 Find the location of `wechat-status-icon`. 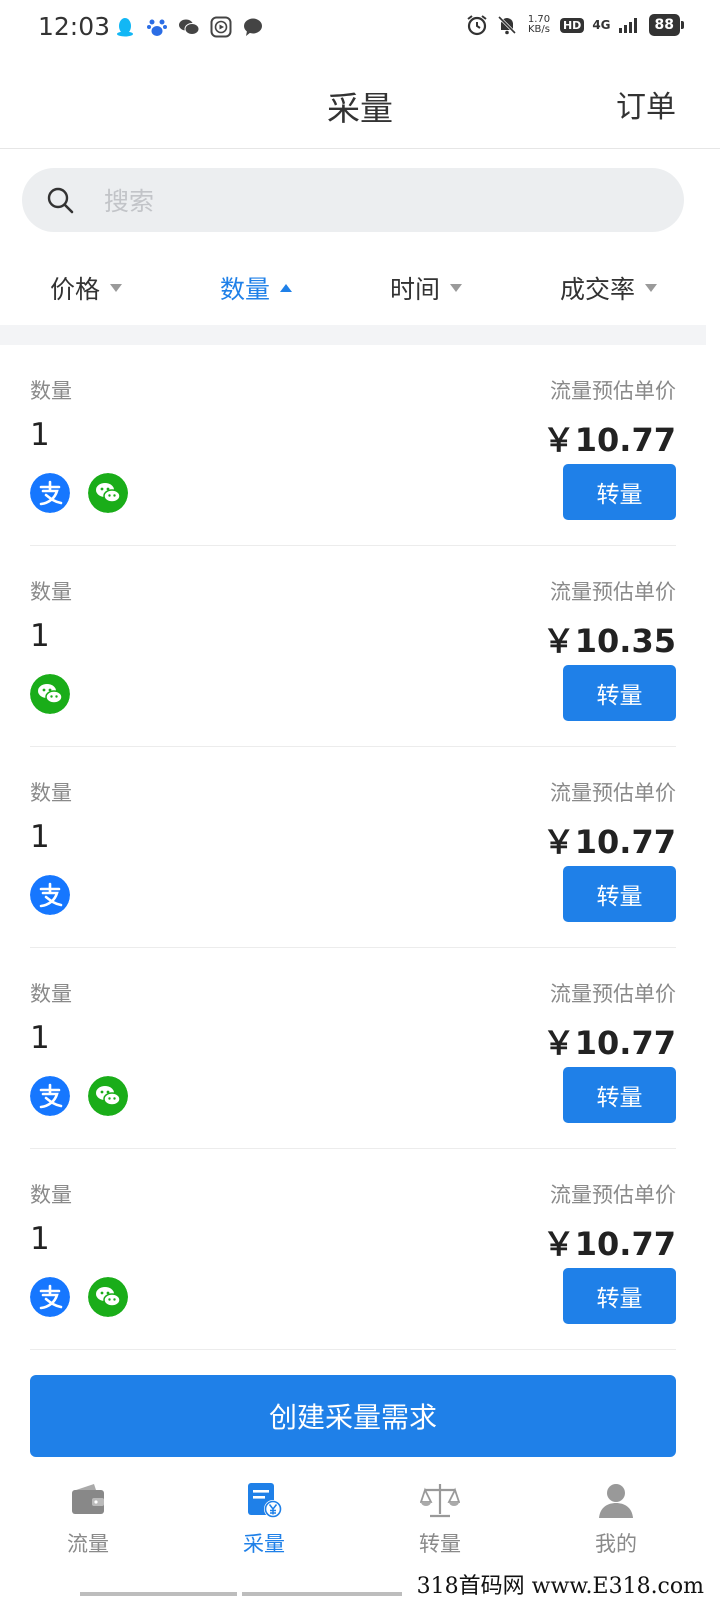

wechat-status-icon is located at coordinates (189, 27).